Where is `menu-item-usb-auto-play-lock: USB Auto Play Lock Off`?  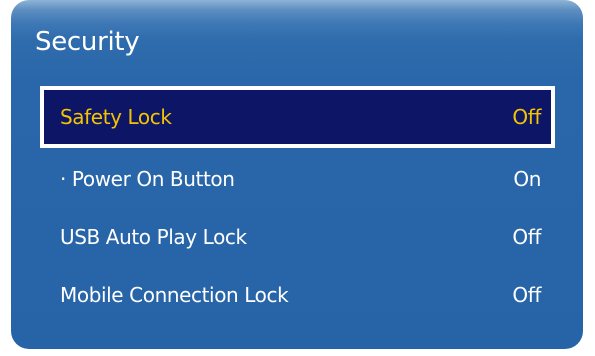
menu-item-usb-auto-play-lock: USB Auto Play Lock Off is located at coordinates (297, 237).